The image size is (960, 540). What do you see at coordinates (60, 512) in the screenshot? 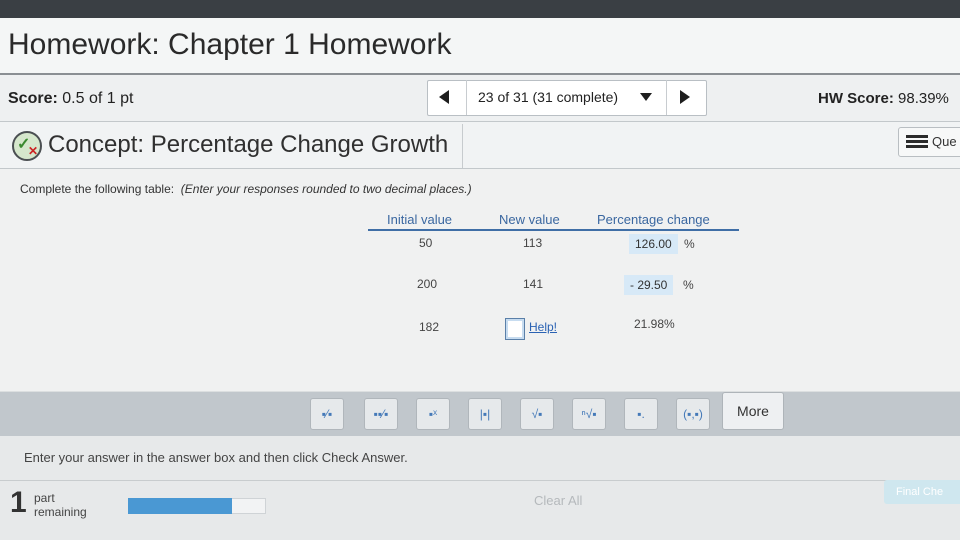
I see `remaining-label: remaining` at bounding box center [60, 512].